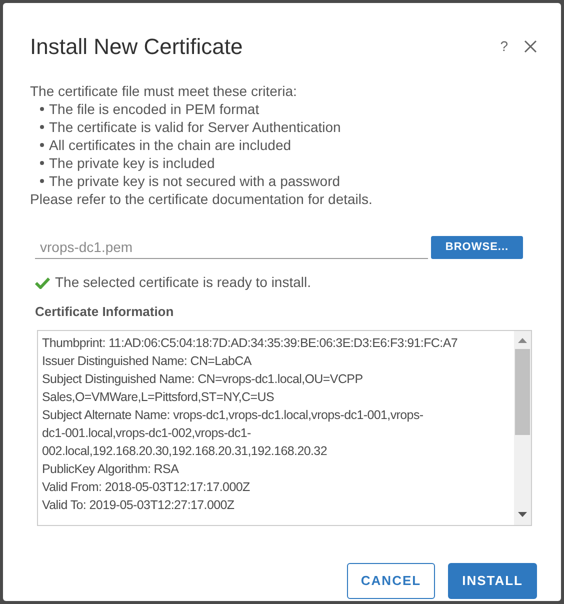  Describe the element at coordinates (504, 46) in the screenshot. I see `help-button: ?` at that location.